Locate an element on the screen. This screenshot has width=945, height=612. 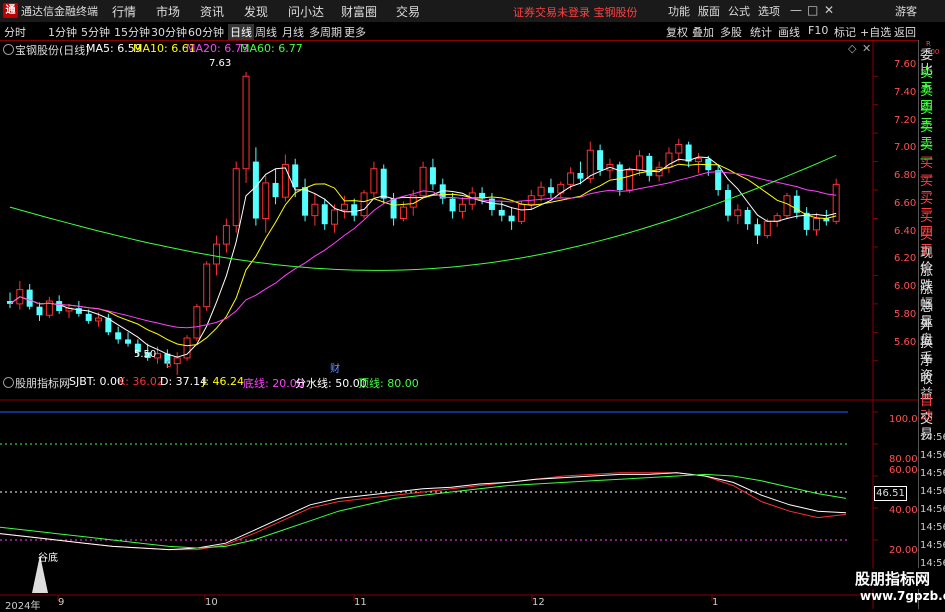
price-tick: 6.80 is located at coordinates (905, 175).